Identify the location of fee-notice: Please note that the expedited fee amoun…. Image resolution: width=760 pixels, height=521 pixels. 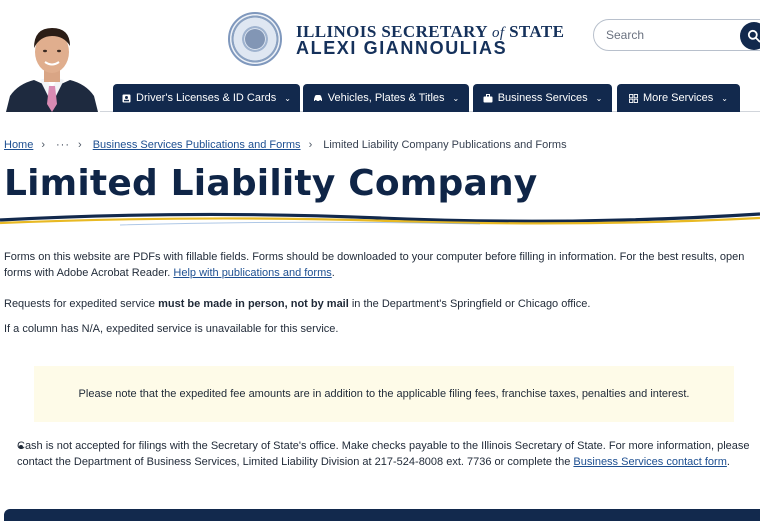
(384, 394).